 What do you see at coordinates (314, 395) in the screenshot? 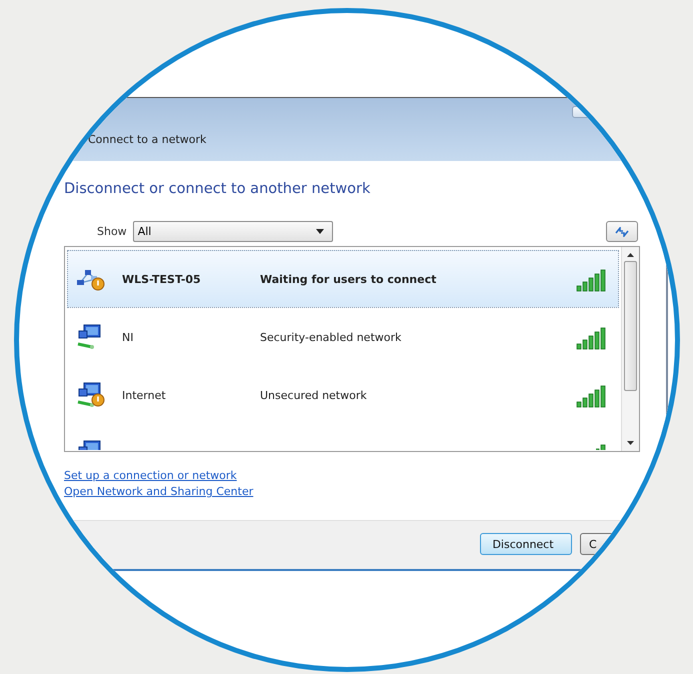
I see `network-status: Unsecured network` at bounding box center [314, 395].